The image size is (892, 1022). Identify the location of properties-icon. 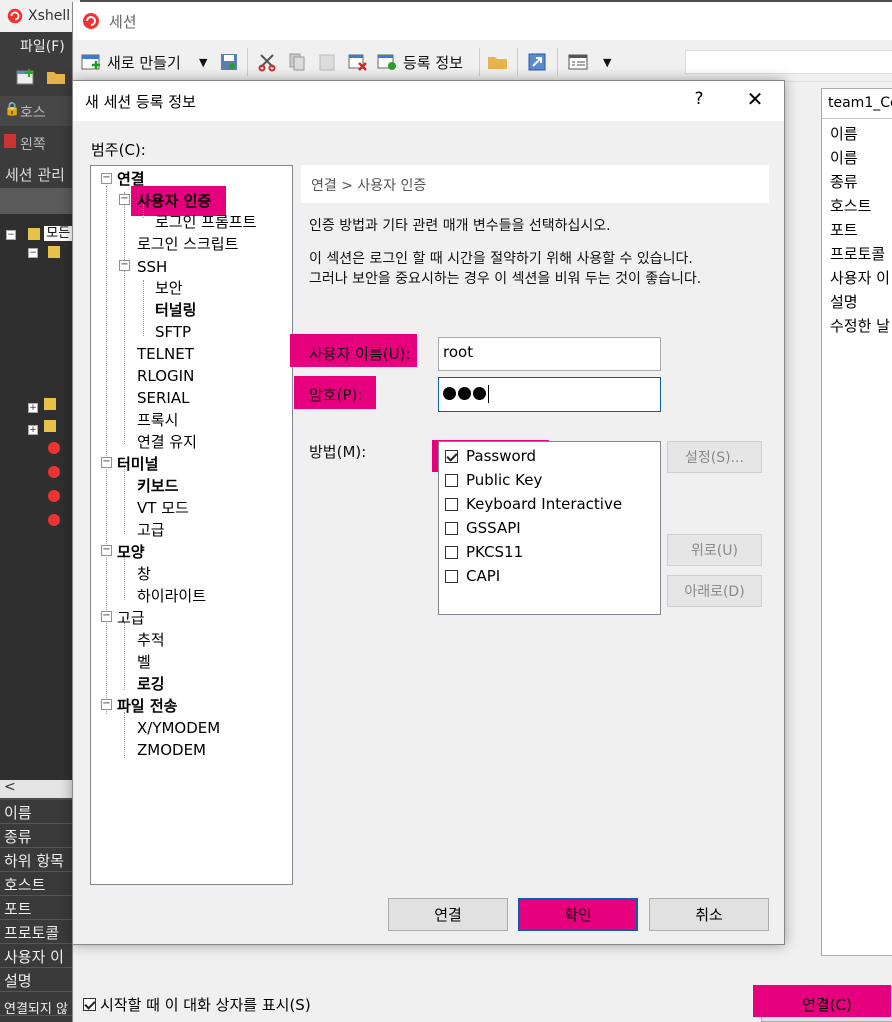
(386, 62).